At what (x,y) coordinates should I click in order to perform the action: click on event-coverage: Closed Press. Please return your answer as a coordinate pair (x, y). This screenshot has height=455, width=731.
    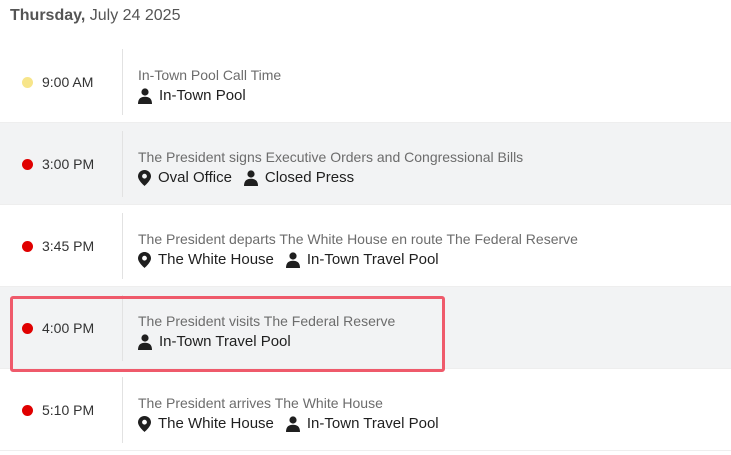
    Looking at the image, I should click on (299, 177).